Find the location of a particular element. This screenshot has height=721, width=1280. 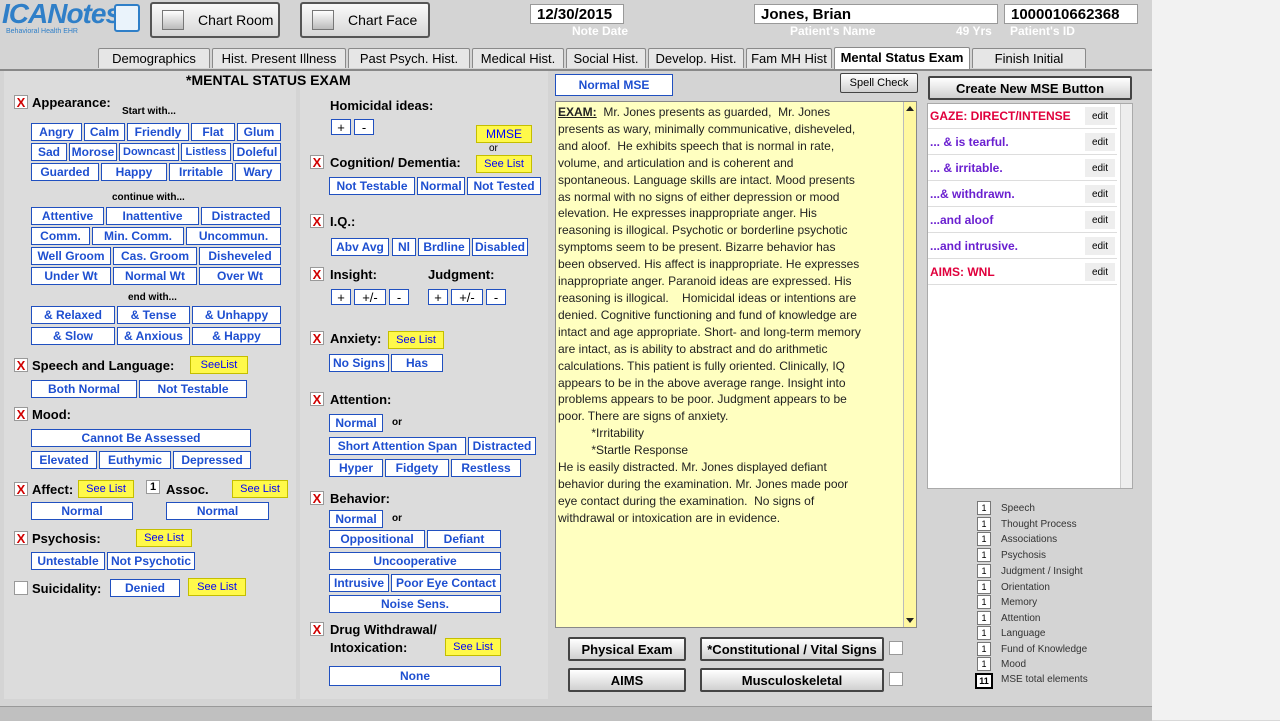

appearance-happy-button: Happy is located at coordinates (134, 172).